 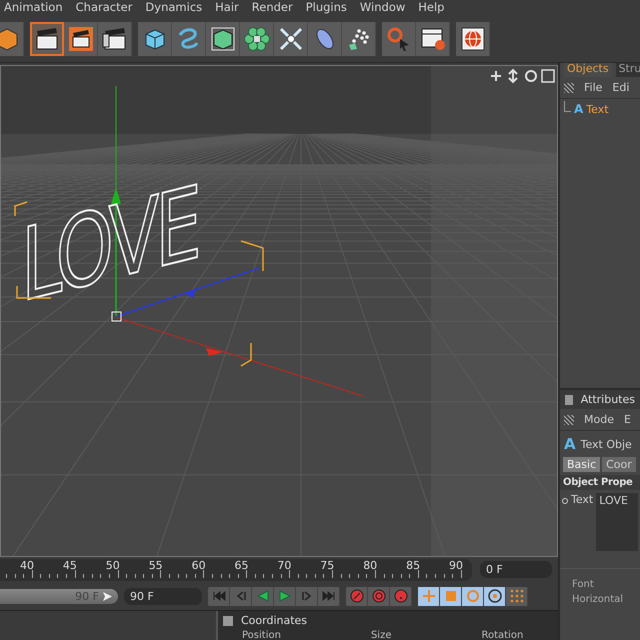 What do you see at coordinates (565, 501) in the screenshot?
I see `bullet-icon` at bounding box center [565, 501].